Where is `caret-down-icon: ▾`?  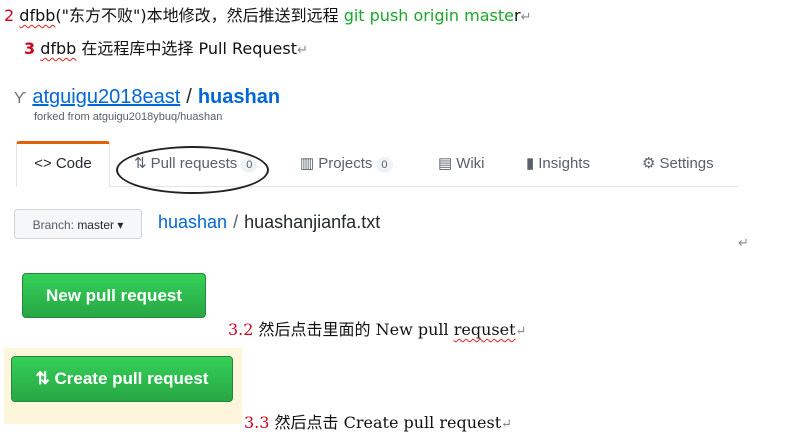 caret-down-icon: ▾ is located at coordinates (120, 225).